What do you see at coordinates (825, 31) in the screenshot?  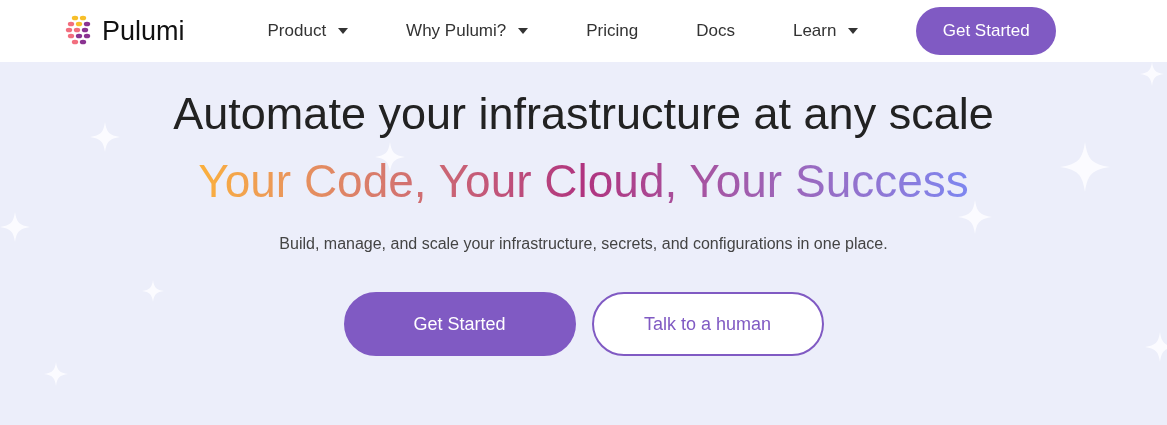 I see `nav-link: Learn` at bounding box center [825, 31].